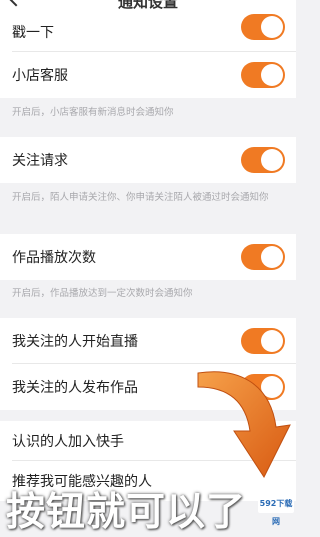 The image size is (320, 537). I want to click on nav-header: 通知设置, so click(148, 6).